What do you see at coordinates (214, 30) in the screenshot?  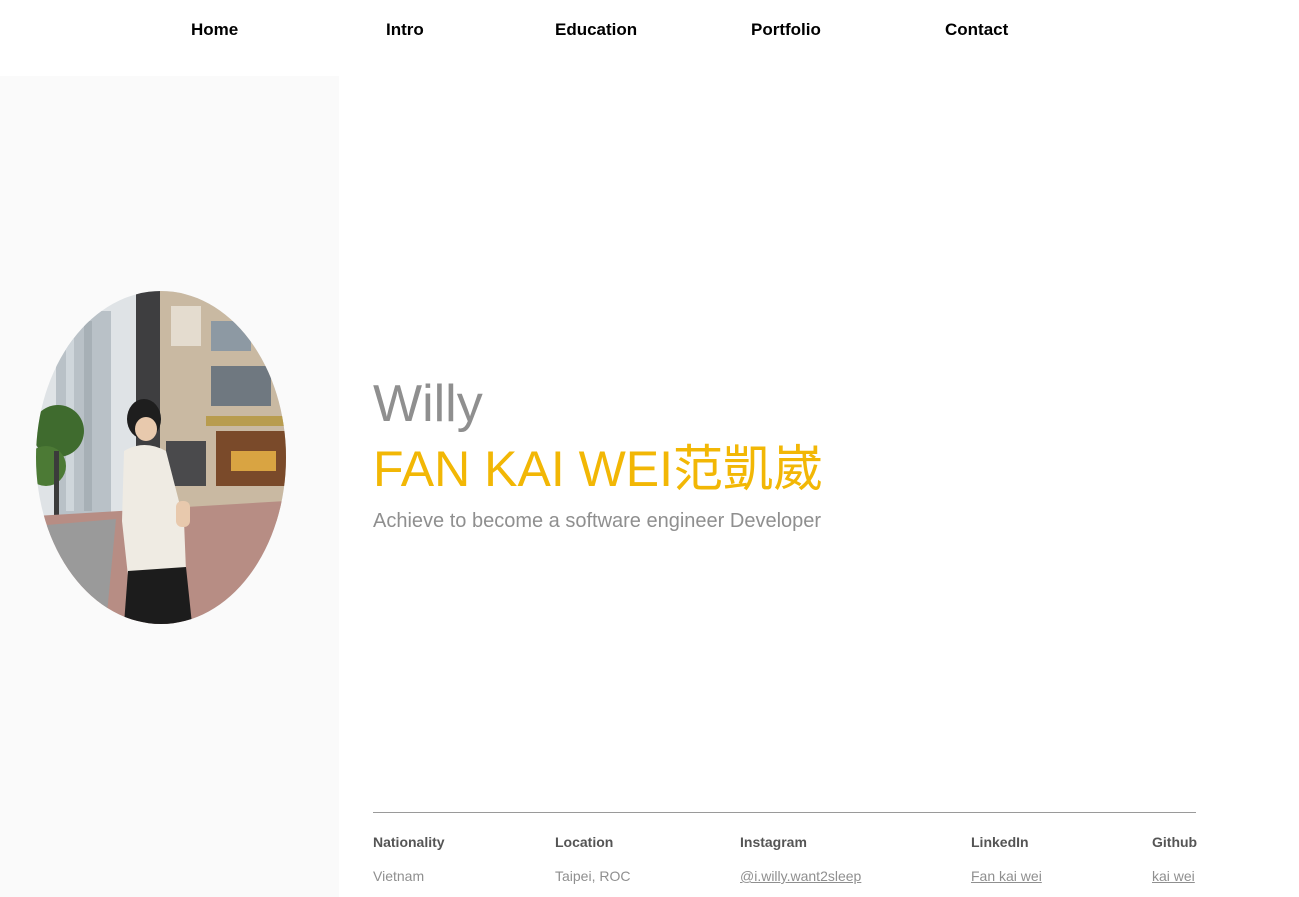 I see `nav-link-home: Home` at bounding box center [214, 30].